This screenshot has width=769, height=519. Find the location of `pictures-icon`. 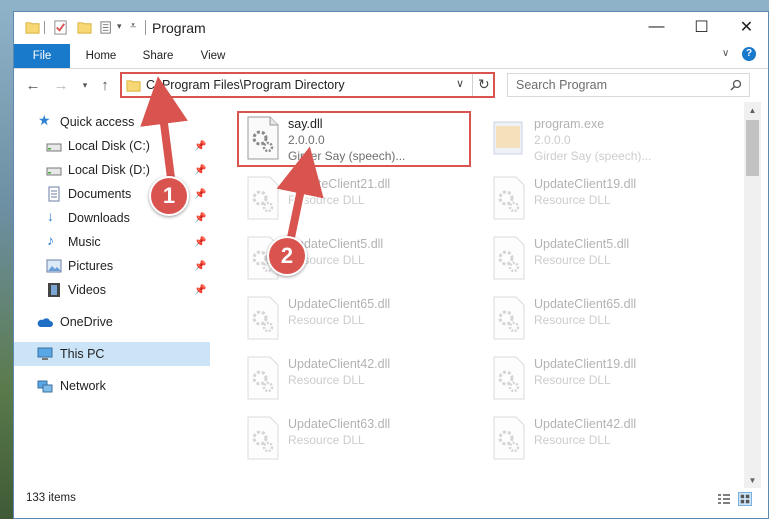

pictures-icon is located at coordinates (54, 266).